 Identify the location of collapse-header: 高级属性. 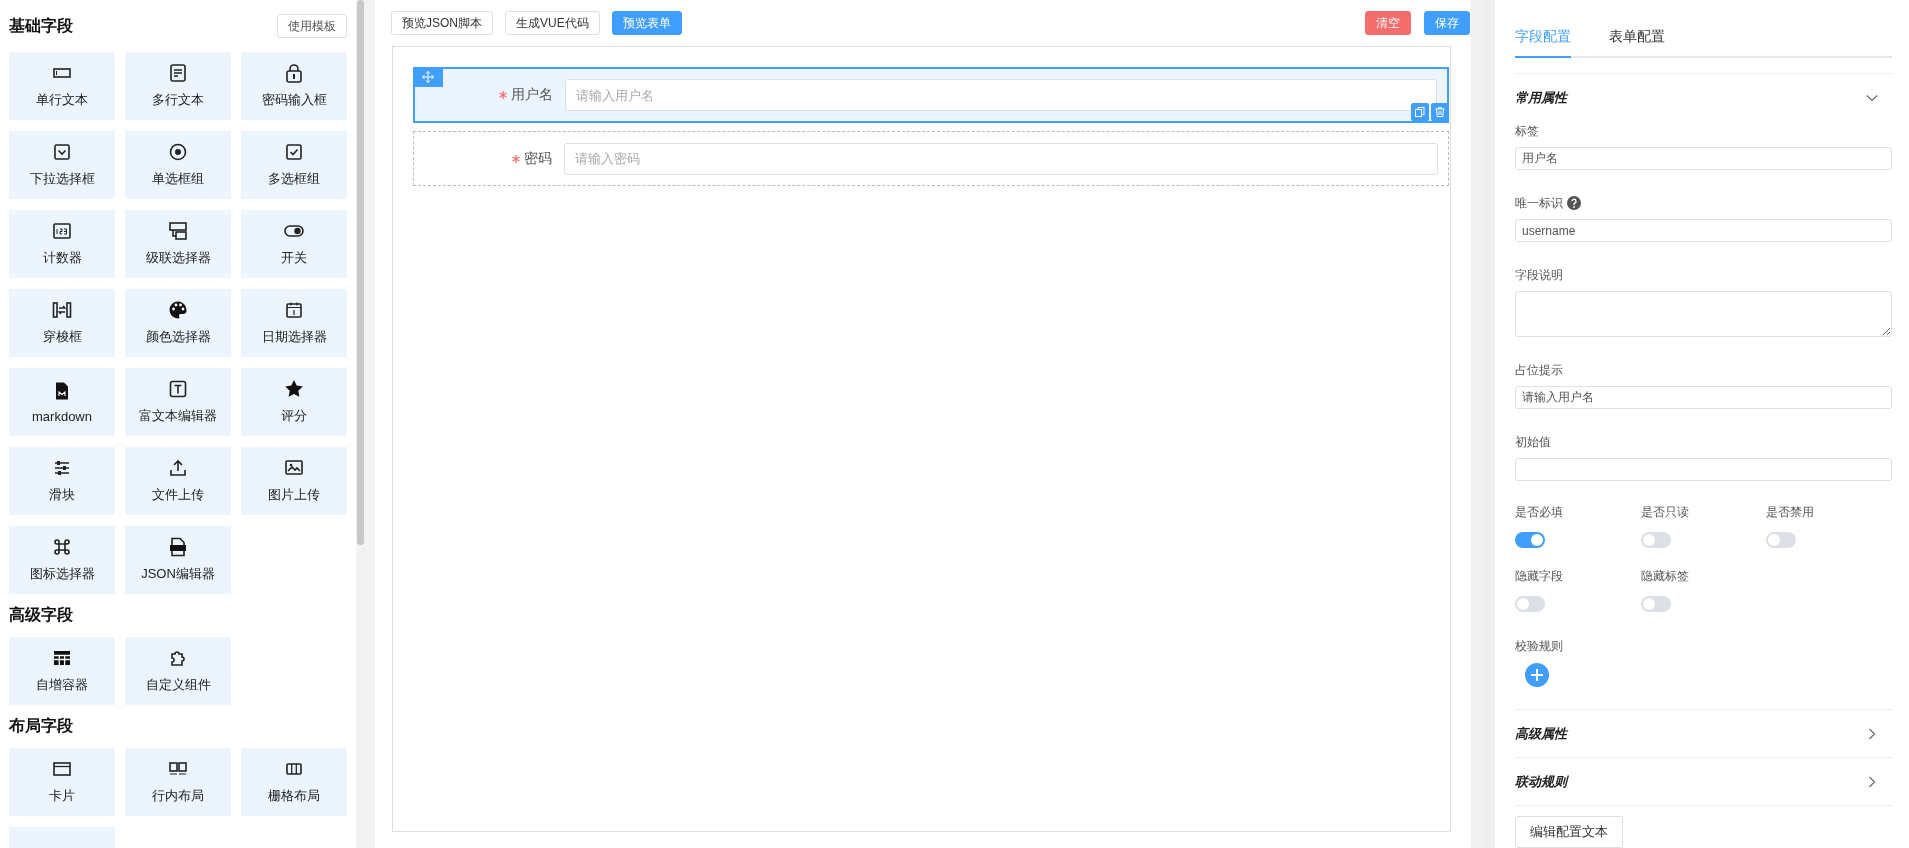
(1703, 733).